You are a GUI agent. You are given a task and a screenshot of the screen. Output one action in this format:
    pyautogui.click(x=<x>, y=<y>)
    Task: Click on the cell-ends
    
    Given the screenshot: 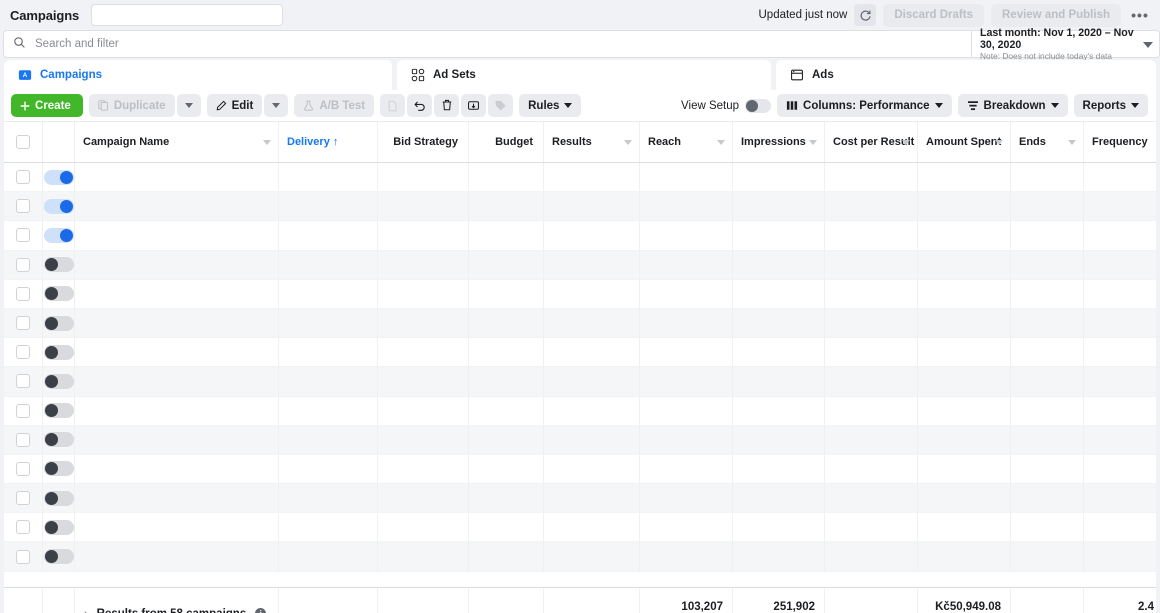 What is the action you would take?
    pyautogui.click(x=1047, y=323)
    